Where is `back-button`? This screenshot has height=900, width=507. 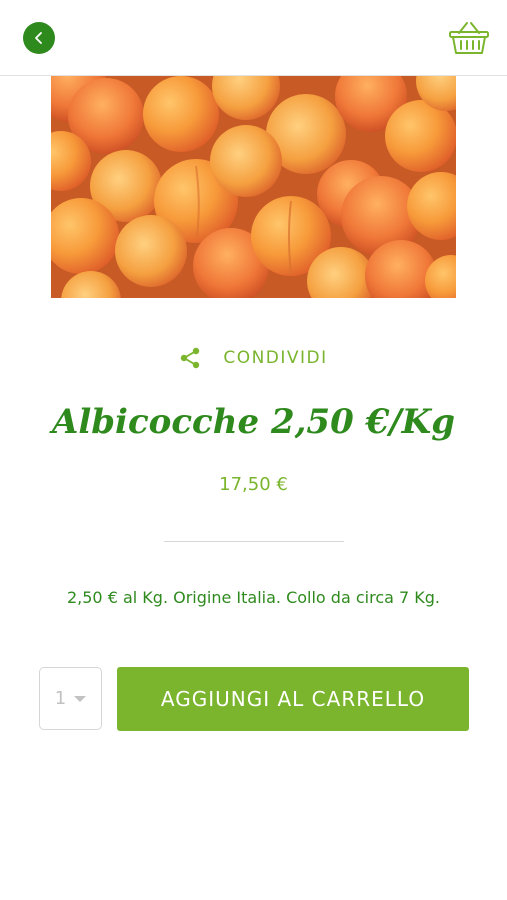 back-button is located at coordinates (39, 38).